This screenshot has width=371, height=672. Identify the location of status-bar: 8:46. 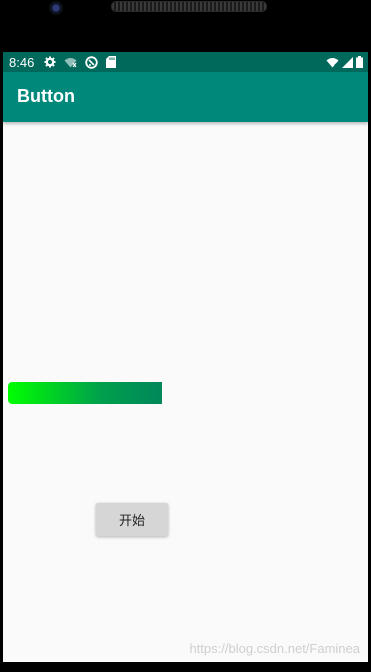
(185, 62).